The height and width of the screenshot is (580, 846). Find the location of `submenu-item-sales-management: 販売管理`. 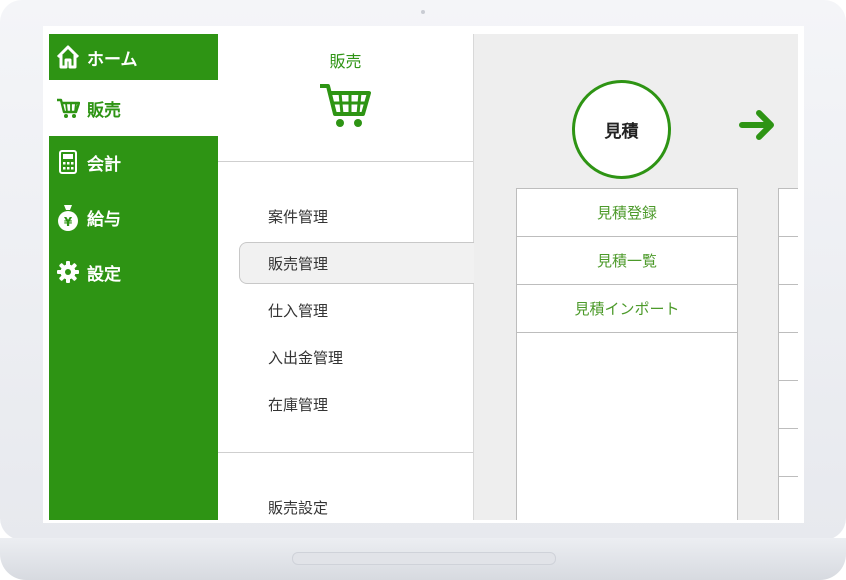

submenu-item-sales-management: 販売管理 is located at coordinates (298, 263).